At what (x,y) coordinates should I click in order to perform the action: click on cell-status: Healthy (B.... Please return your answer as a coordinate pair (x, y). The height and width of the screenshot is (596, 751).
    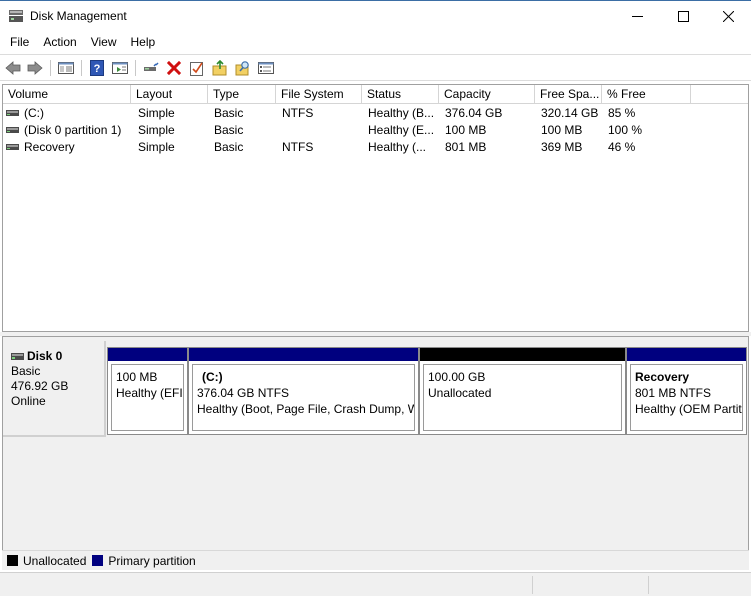
    Looking at the image, I should click on (401, 113).